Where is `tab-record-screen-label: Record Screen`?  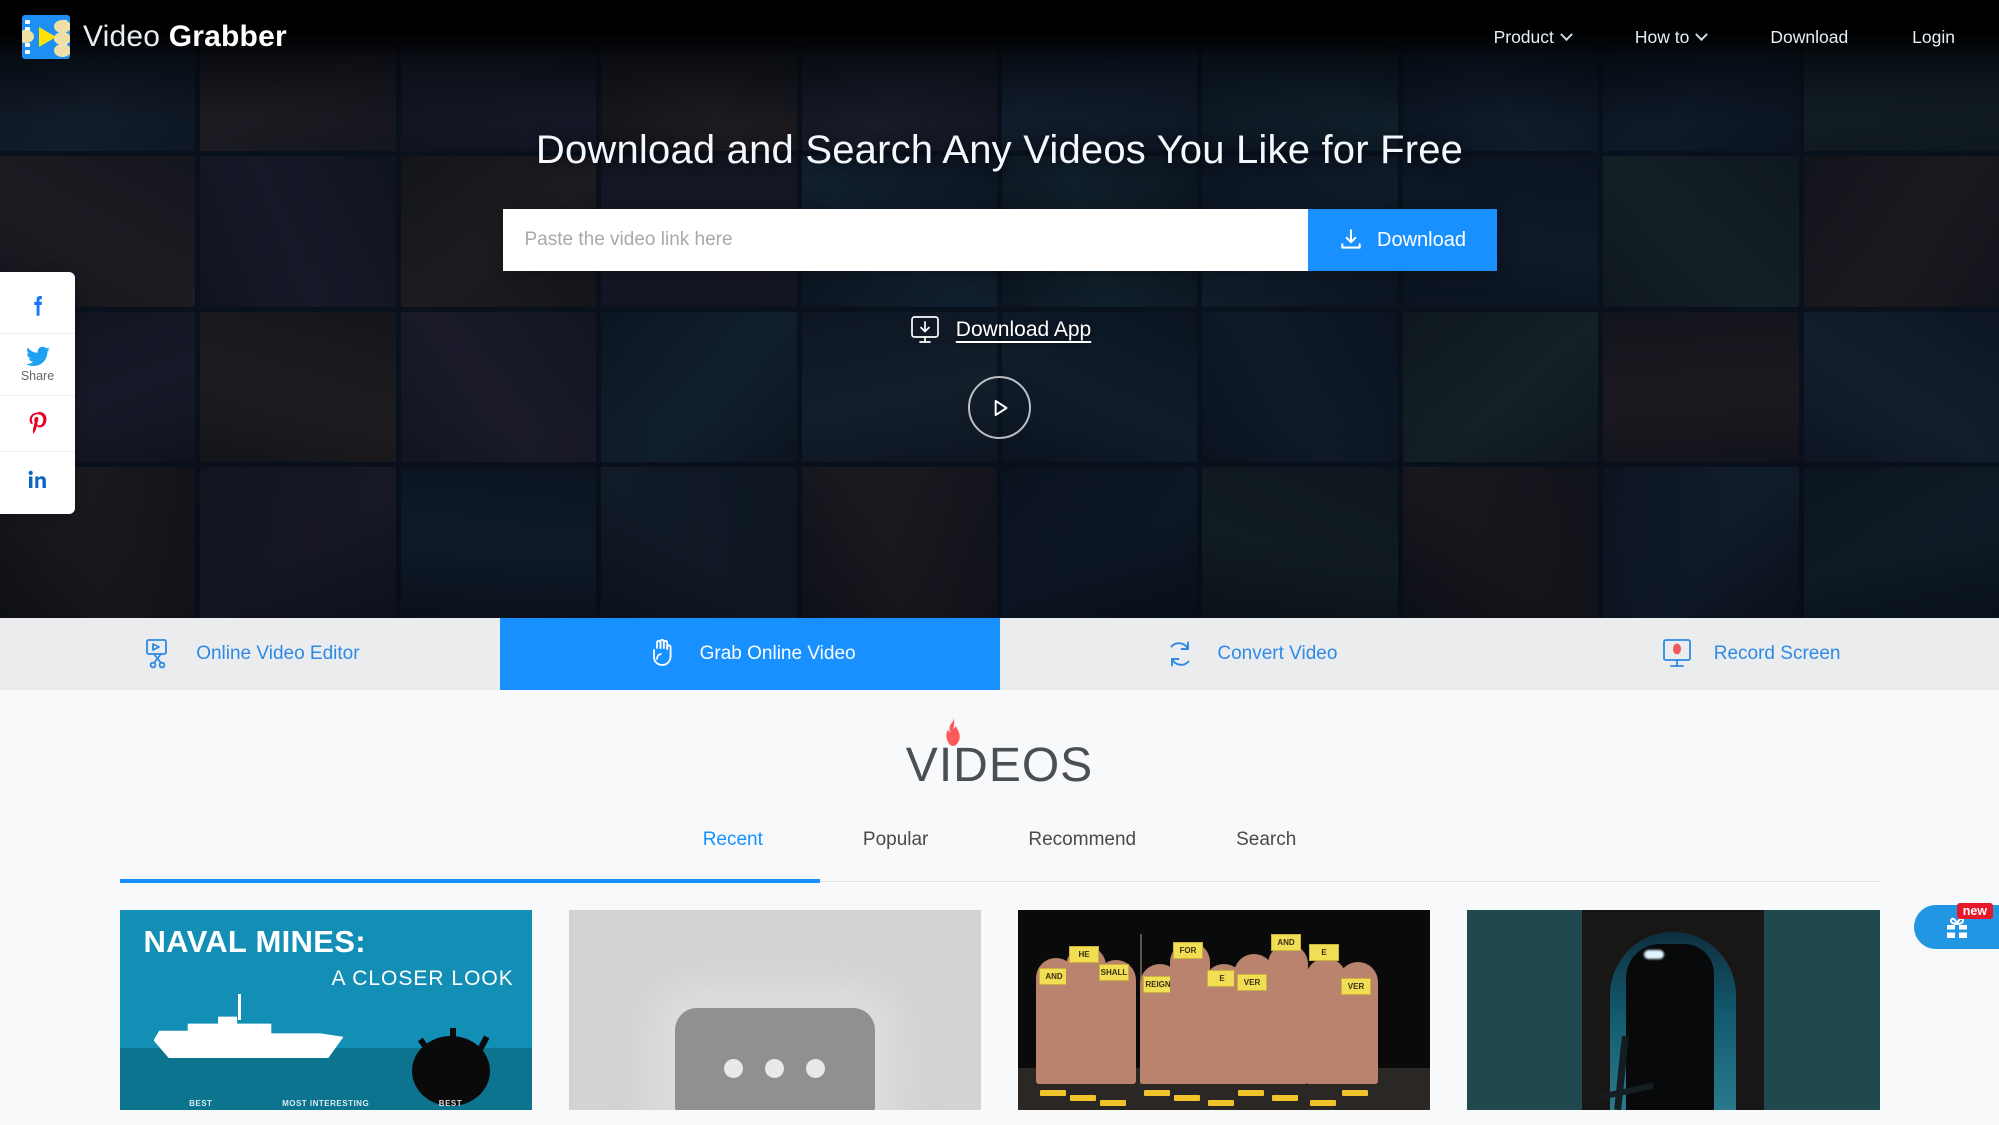
tab-record-screen-label: Record Screen is located at coordinates (1777, 653).